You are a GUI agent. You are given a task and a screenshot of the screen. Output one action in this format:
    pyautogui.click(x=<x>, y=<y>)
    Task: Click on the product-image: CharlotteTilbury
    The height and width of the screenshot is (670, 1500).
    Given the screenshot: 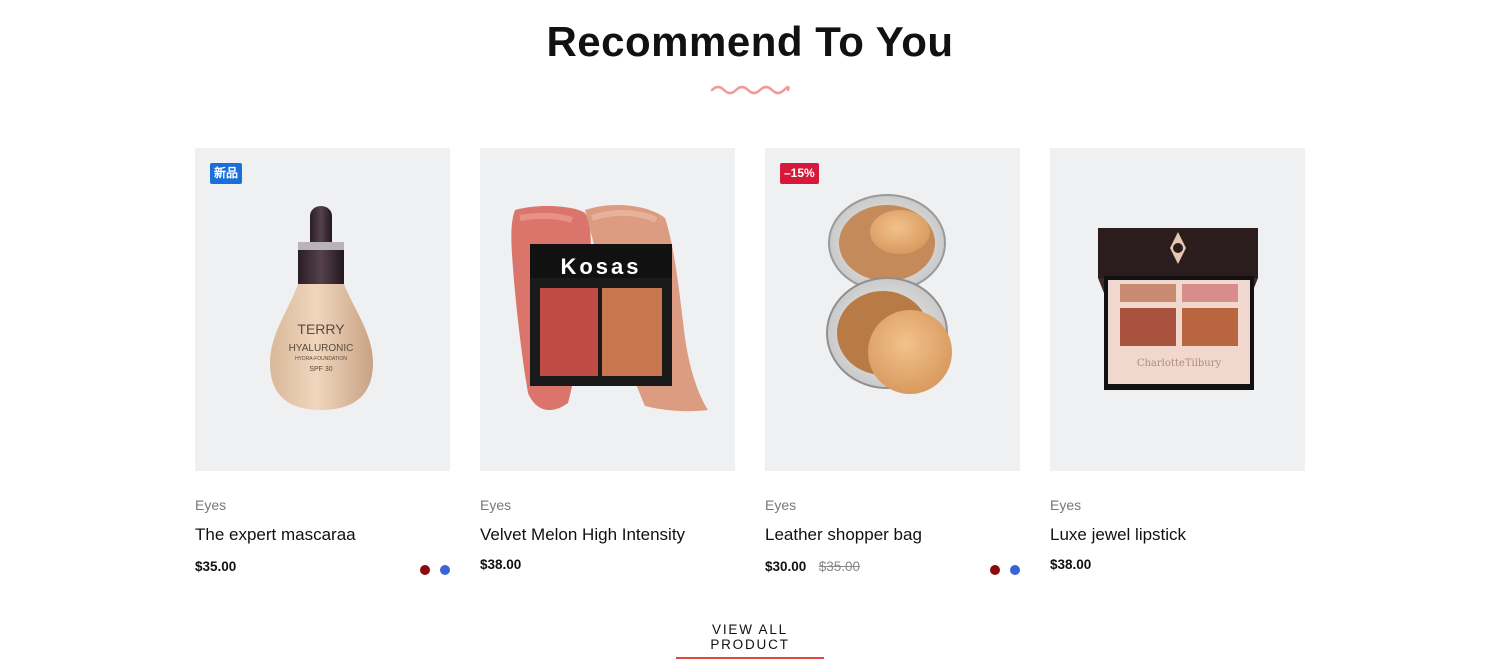 What is the action you would take?
    pyautogui.click(x=1177, y=309)
    